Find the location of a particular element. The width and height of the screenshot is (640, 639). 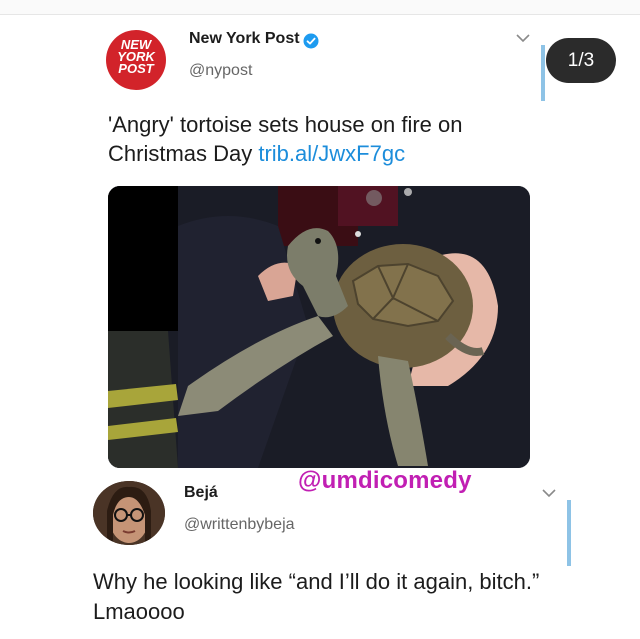

nypost-logo-wordmark: NEW YORK POST is located at coordinates (136, 56).